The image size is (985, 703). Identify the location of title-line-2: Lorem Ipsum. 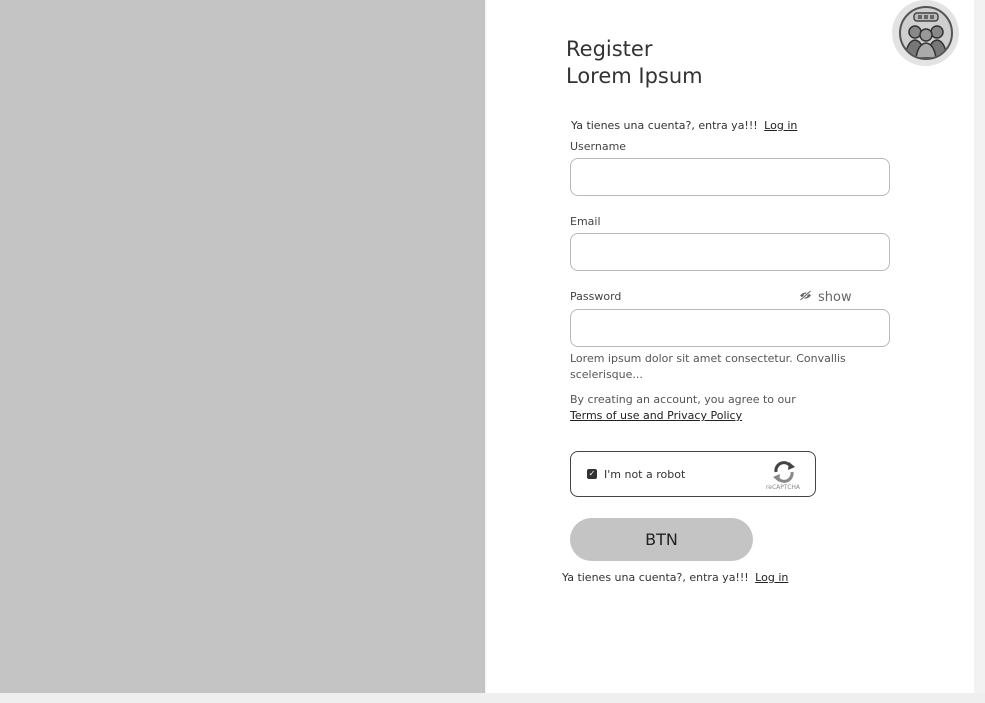
(634, 76).